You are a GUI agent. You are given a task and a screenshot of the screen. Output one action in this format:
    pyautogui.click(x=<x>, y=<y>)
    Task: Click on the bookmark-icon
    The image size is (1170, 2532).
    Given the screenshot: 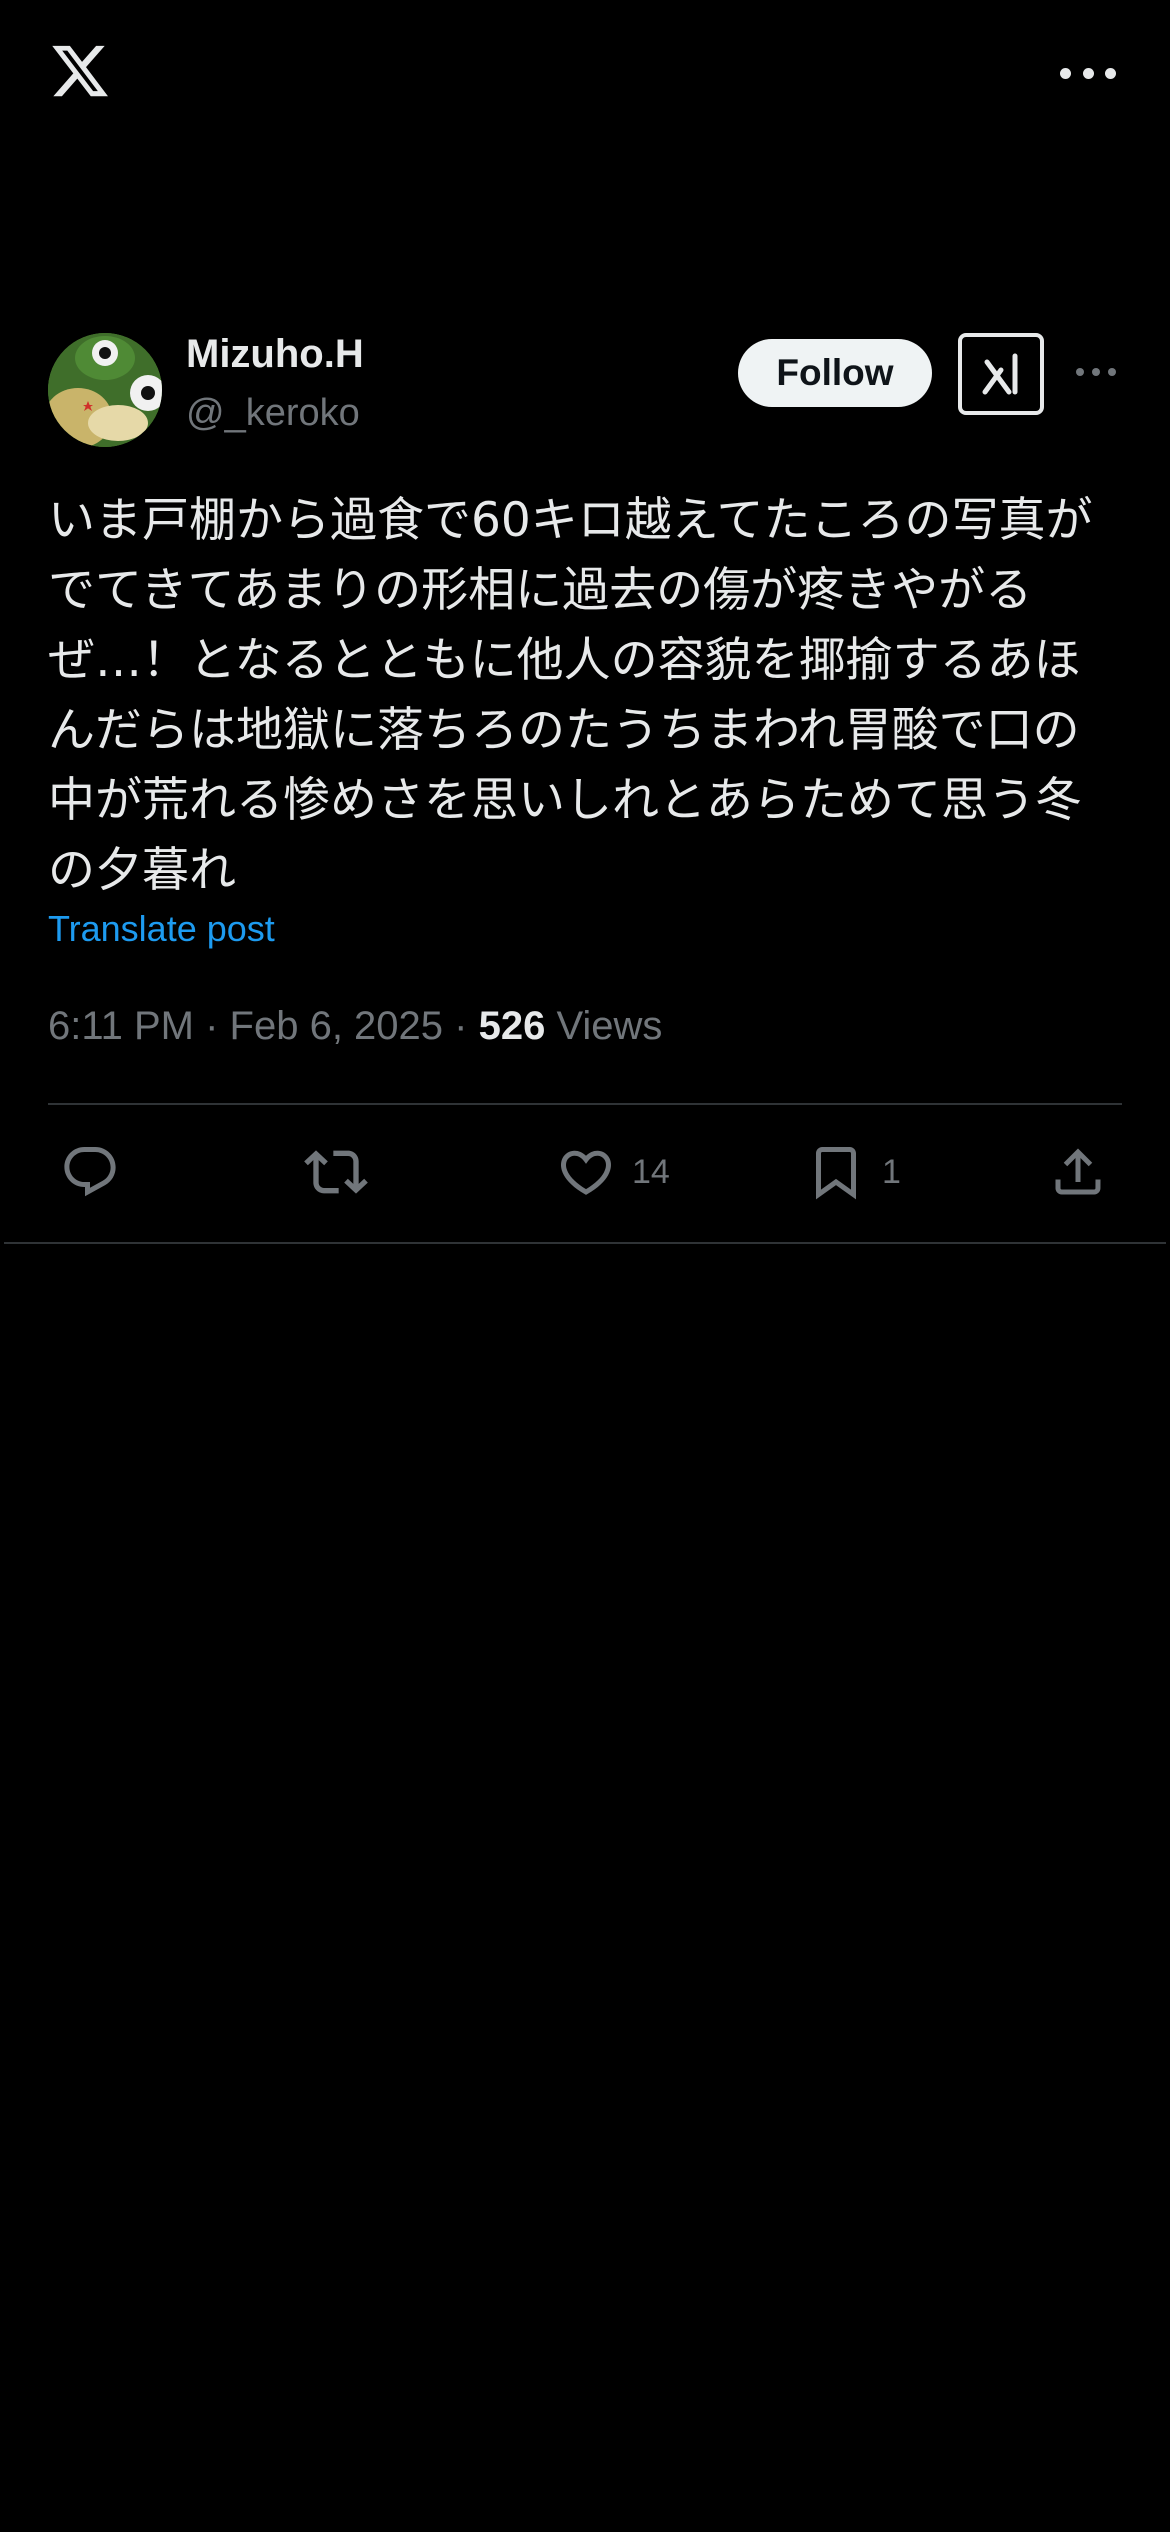 What is the action you would take?
    pyautogui.click(x=836, y=1173)
    